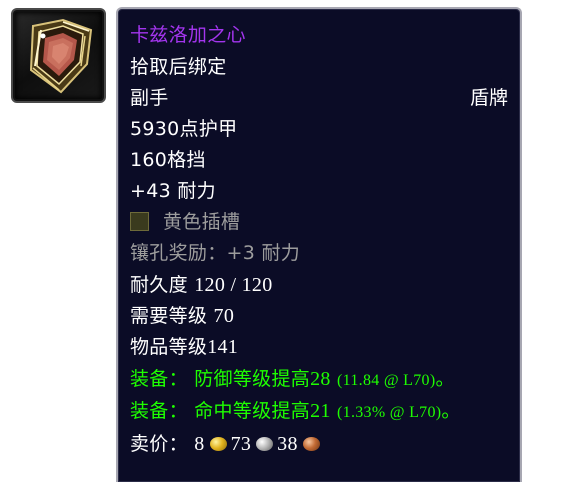 The width and height of the screenshot is (564, 482). What do you see at coordinates (233, 285) in the screenshot?
I see `durability-value: 120 / 120` at bounding box center [233, 285].